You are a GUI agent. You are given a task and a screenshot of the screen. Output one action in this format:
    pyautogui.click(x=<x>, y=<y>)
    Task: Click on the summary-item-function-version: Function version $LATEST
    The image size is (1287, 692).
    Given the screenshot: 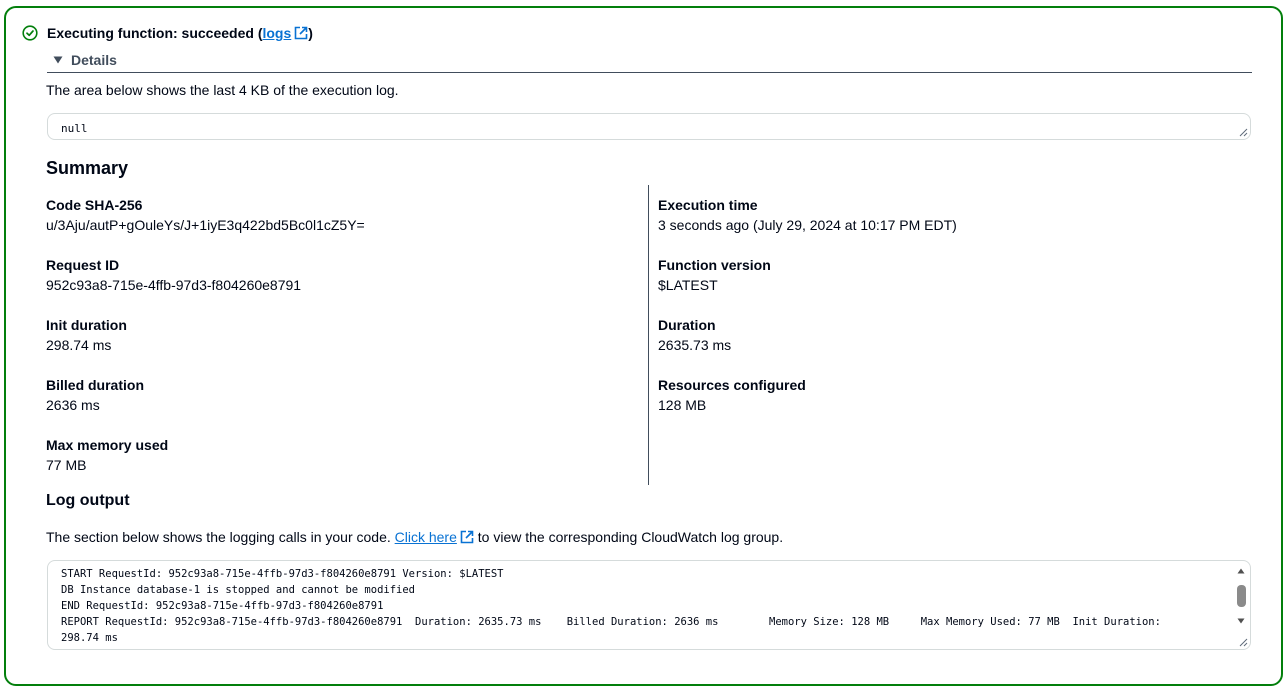 What is the action you would take?
    pyautogui.click(x=714, y=275)
    